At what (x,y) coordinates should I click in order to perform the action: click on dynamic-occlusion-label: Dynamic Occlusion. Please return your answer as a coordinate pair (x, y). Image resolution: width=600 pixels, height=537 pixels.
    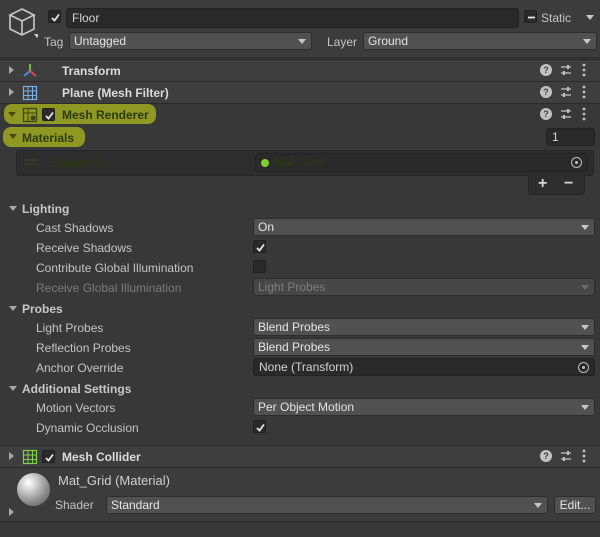
    Looking at the image, I should click on (87, 428).